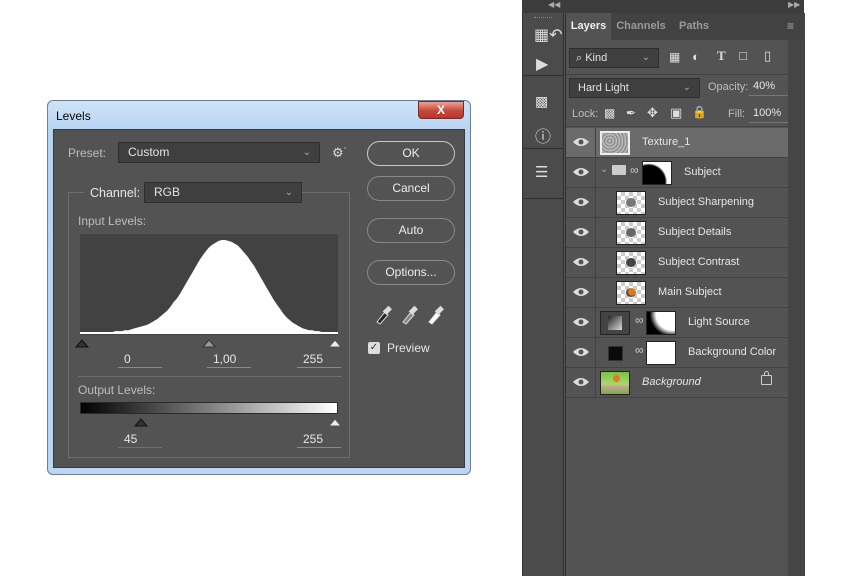  I want to click on shape-filter-icon: □, so click(743, 55).